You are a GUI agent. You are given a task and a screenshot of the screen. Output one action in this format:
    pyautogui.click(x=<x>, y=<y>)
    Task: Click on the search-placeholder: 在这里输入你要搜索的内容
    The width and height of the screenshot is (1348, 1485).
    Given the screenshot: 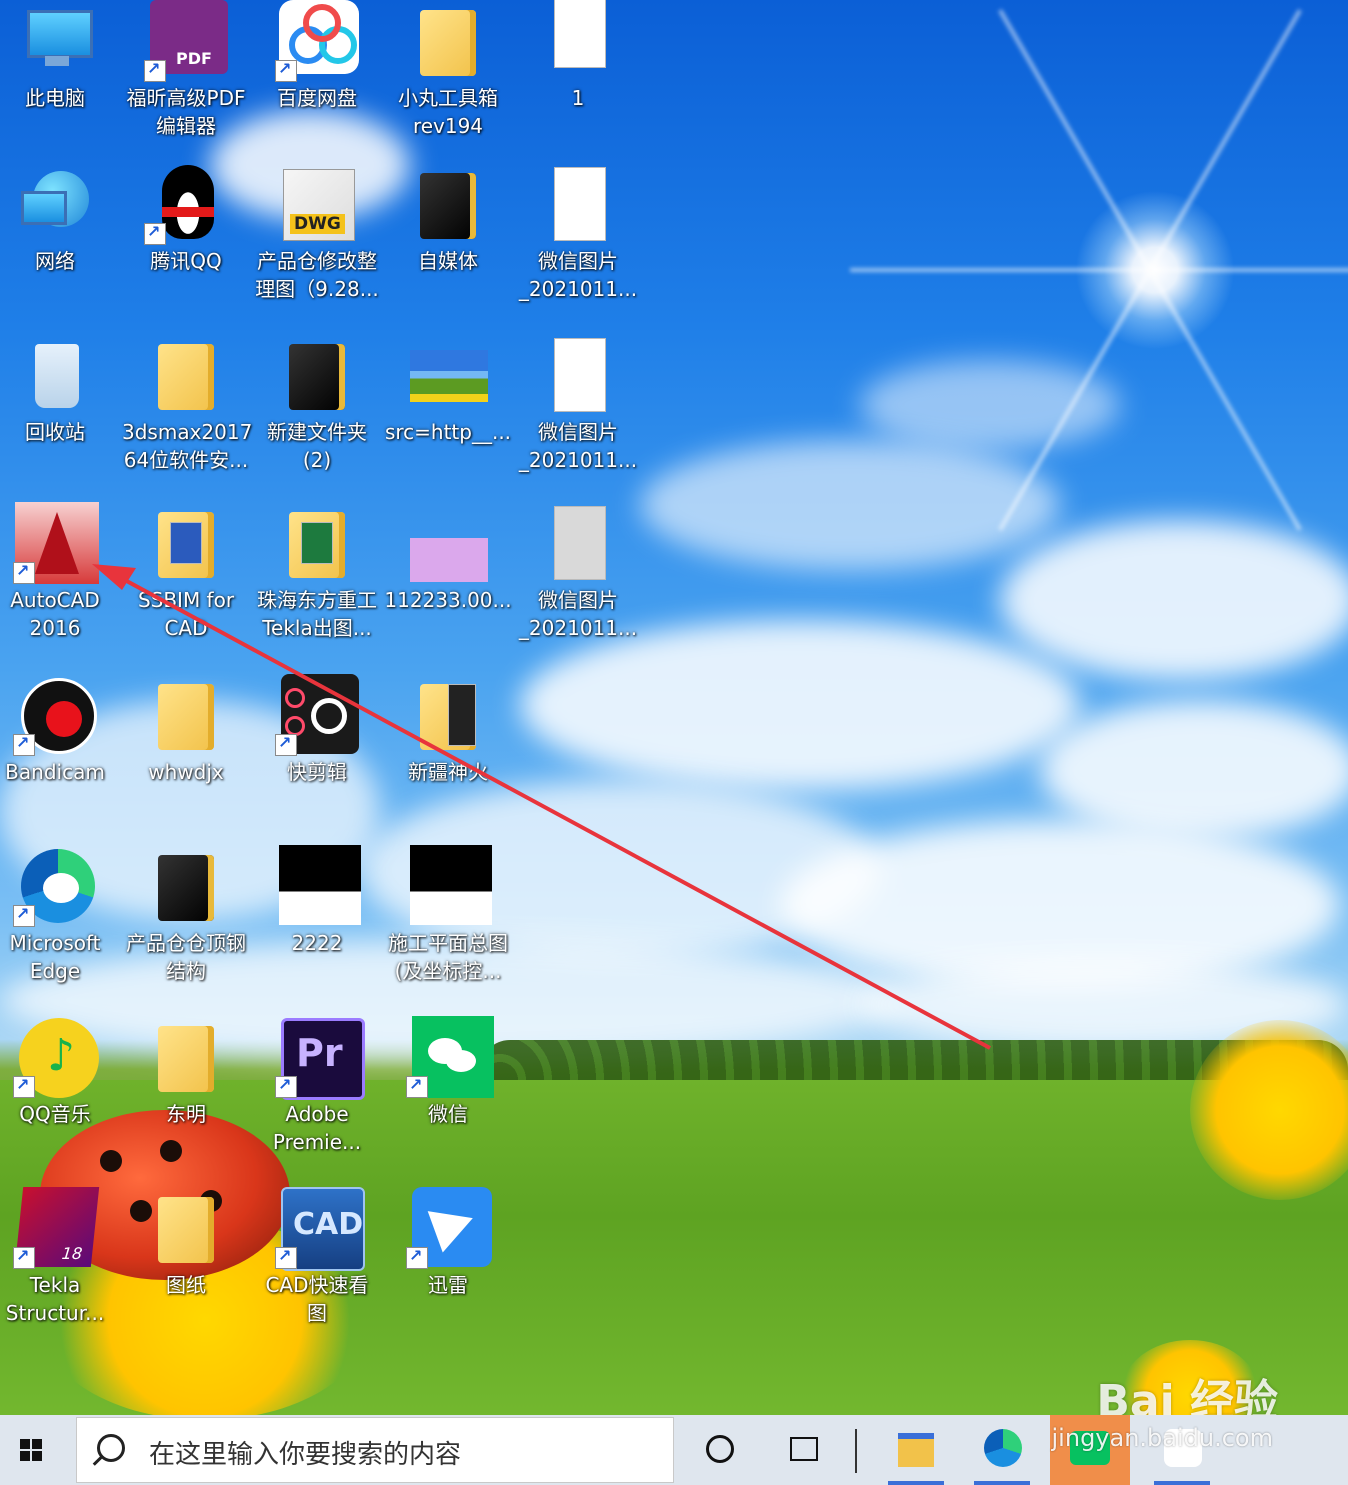 What is the action you would take?
    pyautogui.click(x=305, y=1455)
    